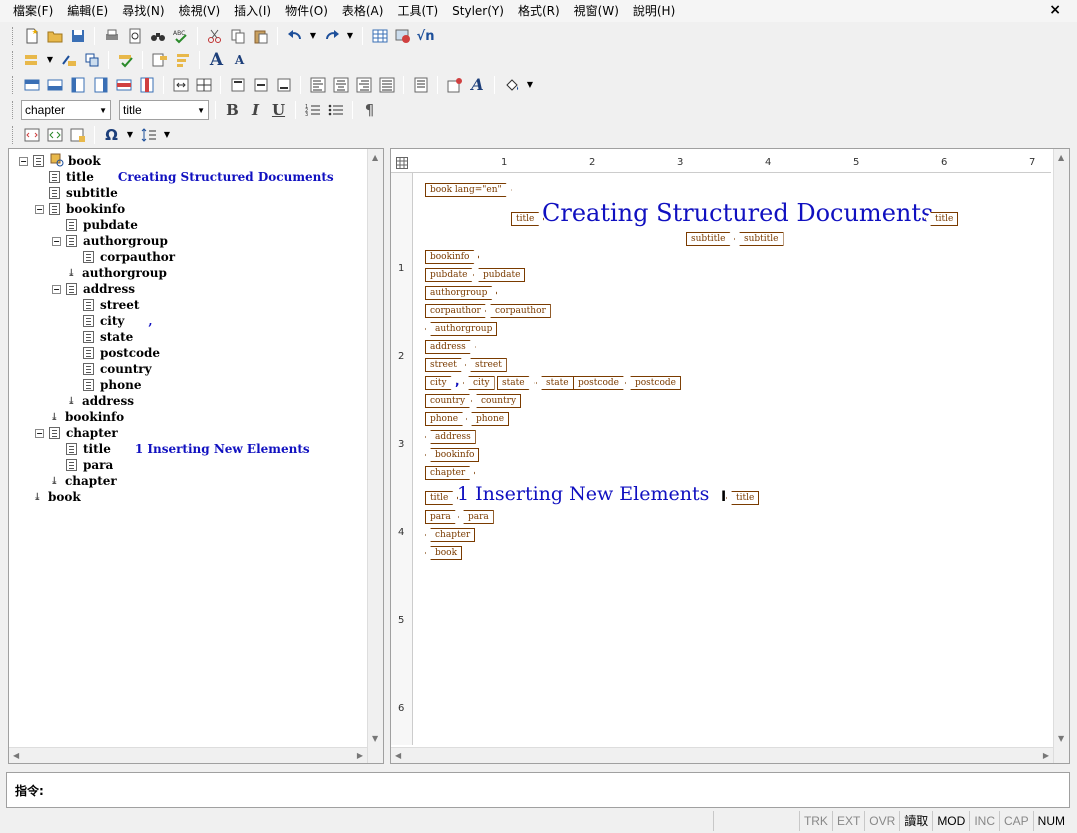 The width and height of the screenshot is (1077, 833). Describe the element at coordinates (80, 209) in the screenshot. I see `tree-row: − bookinfo` at that location.